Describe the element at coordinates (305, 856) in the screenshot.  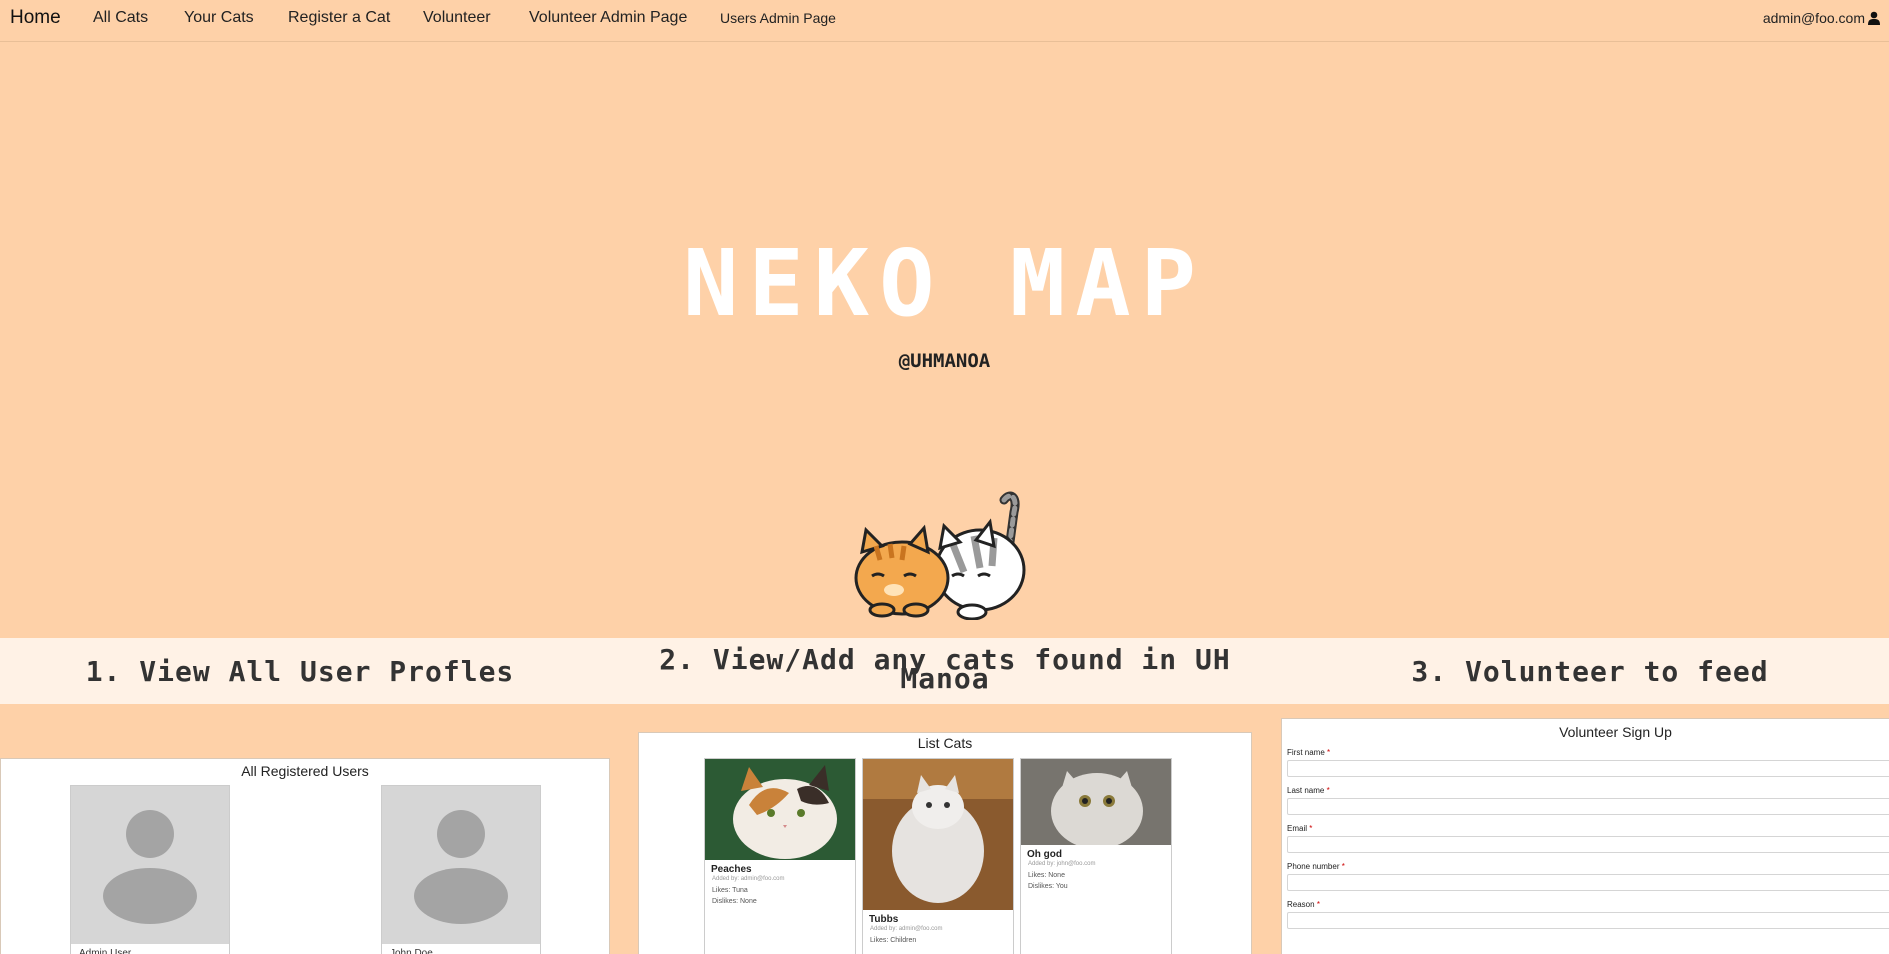
I see `all-users-panel: All Registered Users Admin User John Doe` at that location.